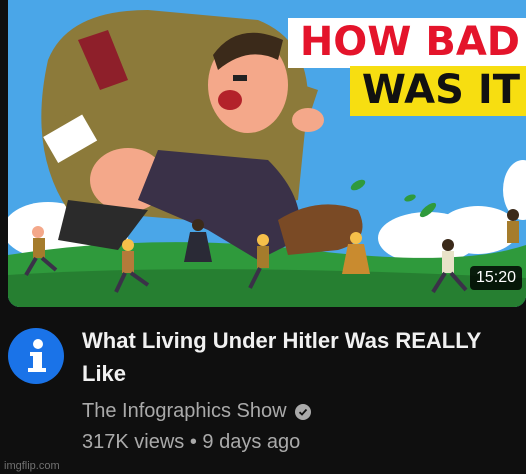 The height and width of the screenshot is (474, 526). Describe the element at coordinates (133, 442) in the screenshot. I see `view-count: 317K views` at that location.